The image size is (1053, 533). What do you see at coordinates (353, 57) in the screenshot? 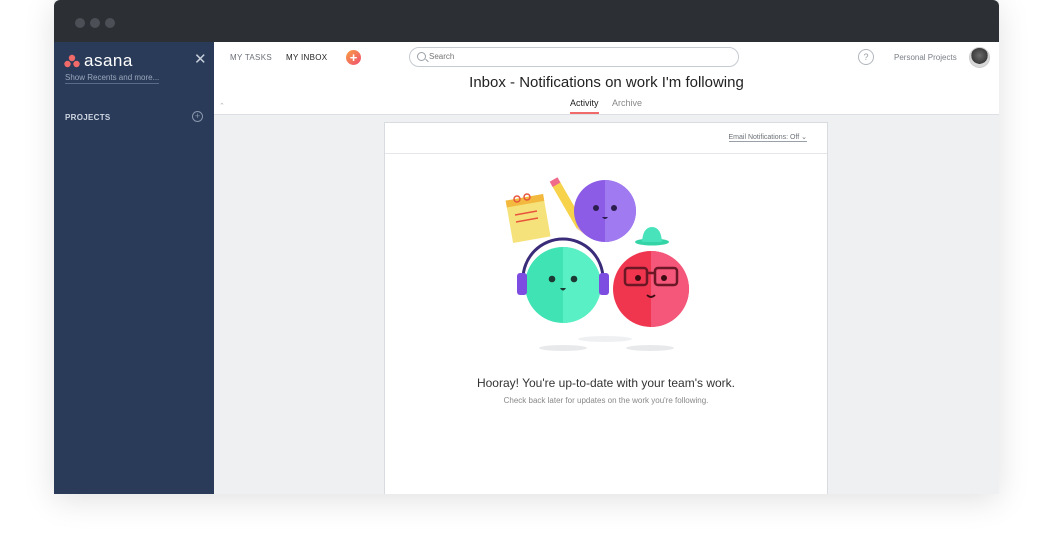
I see `quick-add-button: +` at bounding box center [353, 57].